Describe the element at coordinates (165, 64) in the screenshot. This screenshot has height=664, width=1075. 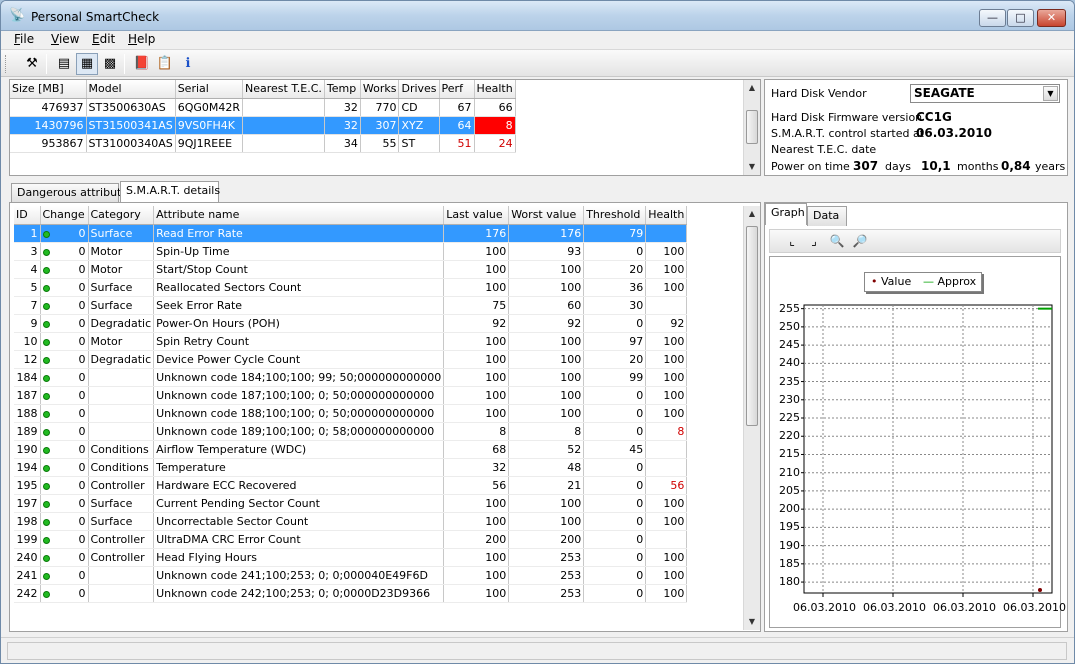
I see `copy-report-icon: 📋` at that location.